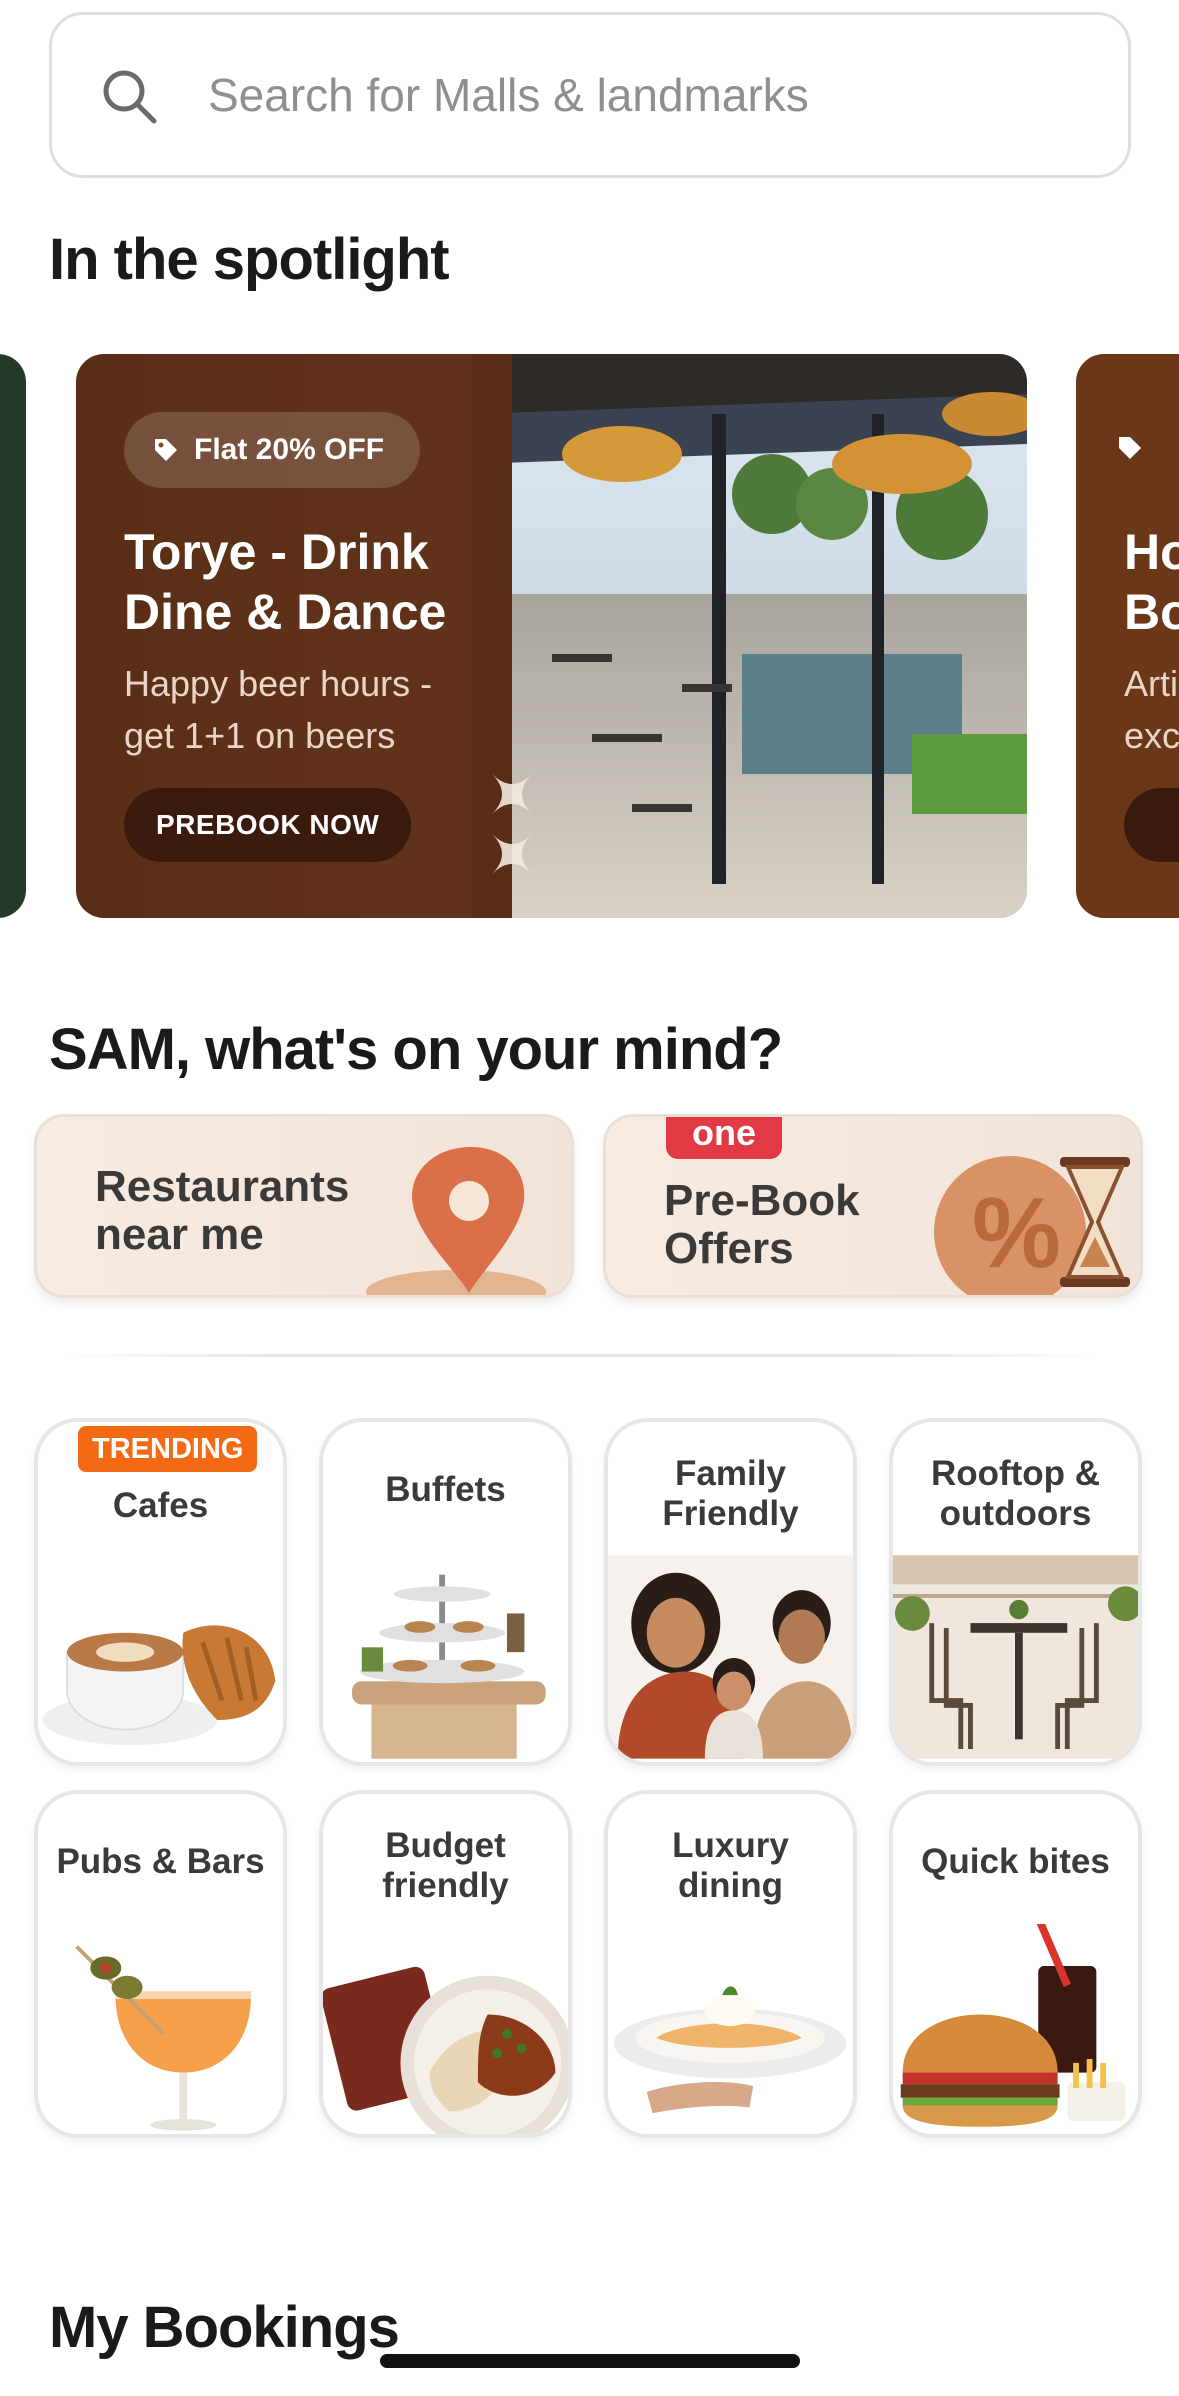 The image size is (1179, 2396). I want to click on category-family-friendly: Family Friendly, so click(730, 1592).